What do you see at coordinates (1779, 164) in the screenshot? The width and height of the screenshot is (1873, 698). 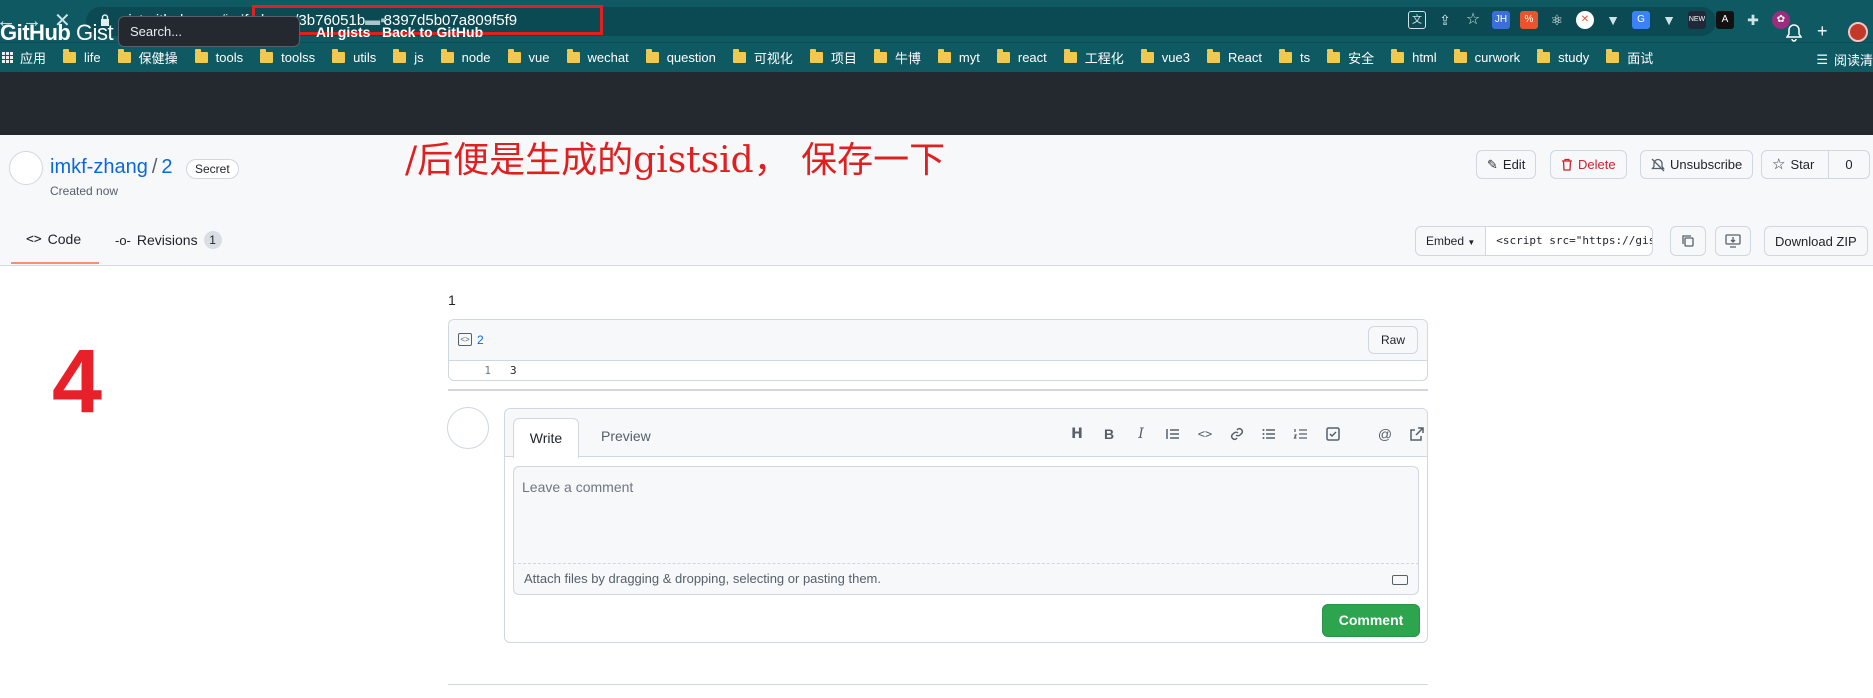 I see `star-icon: ☆` at bounding box center [1779, 164].